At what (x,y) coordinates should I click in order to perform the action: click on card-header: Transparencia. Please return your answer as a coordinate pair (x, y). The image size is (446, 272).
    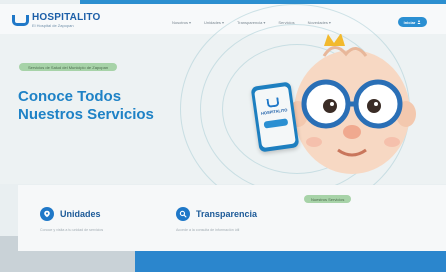
    Looking at the image, I should click on (216, 214).